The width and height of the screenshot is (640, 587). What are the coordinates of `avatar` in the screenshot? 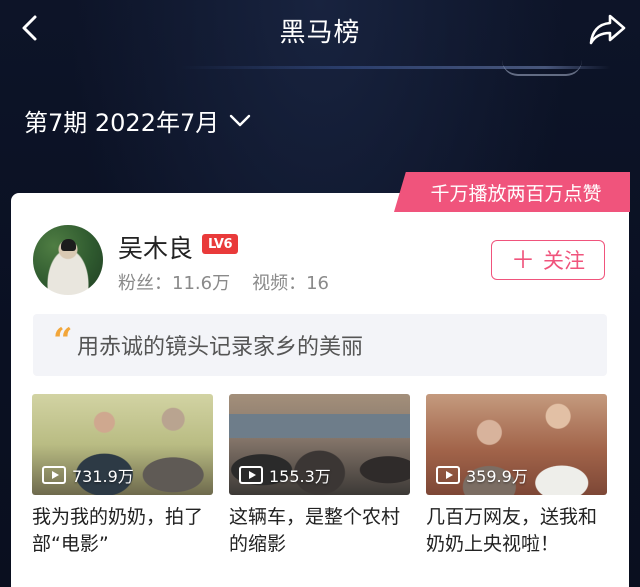 It's located at (68, 260).